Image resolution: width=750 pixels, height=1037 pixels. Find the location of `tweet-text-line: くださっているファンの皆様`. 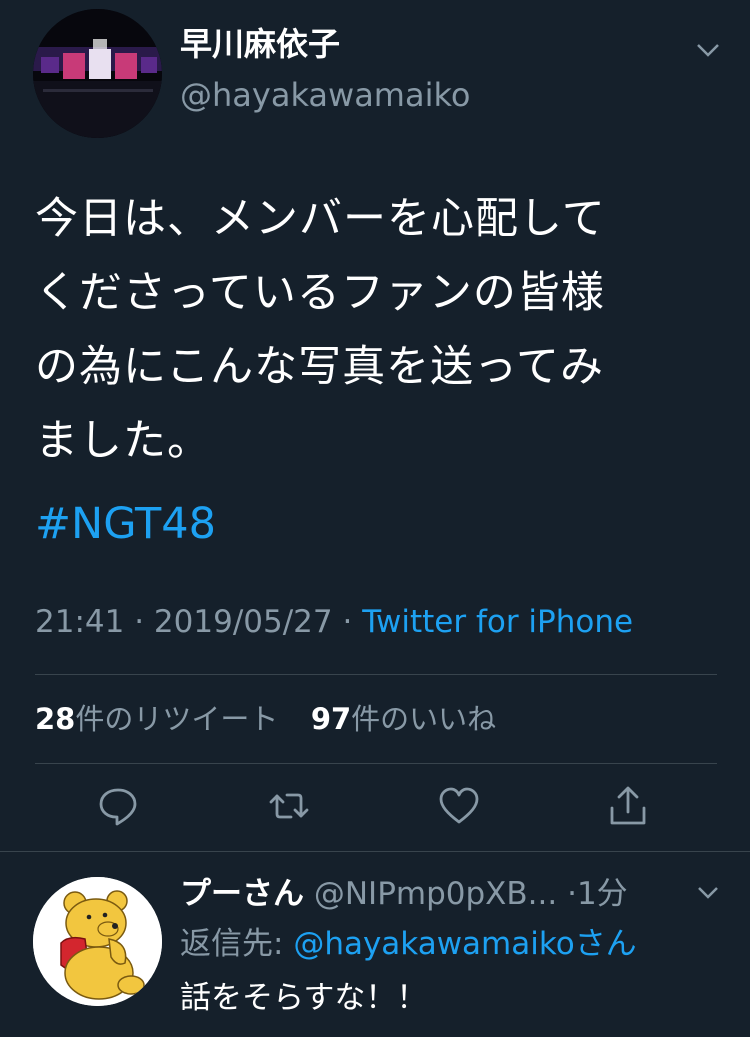

tweet-text-line: くださっているファンの皆様 is located at coordinates (320, 293).